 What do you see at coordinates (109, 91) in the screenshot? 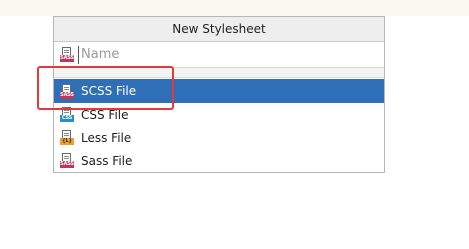
I see `file-type-label: SCSS File` at bounding box center [109, 91].